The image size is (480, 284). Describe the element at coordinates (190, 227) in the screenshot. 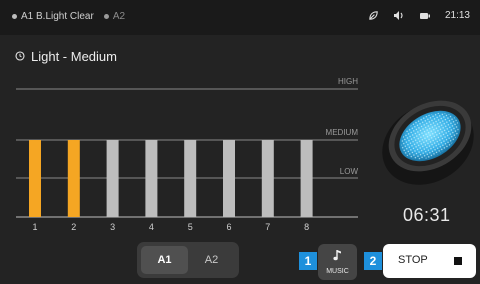

I see `x-tick-label: 5` at that location.